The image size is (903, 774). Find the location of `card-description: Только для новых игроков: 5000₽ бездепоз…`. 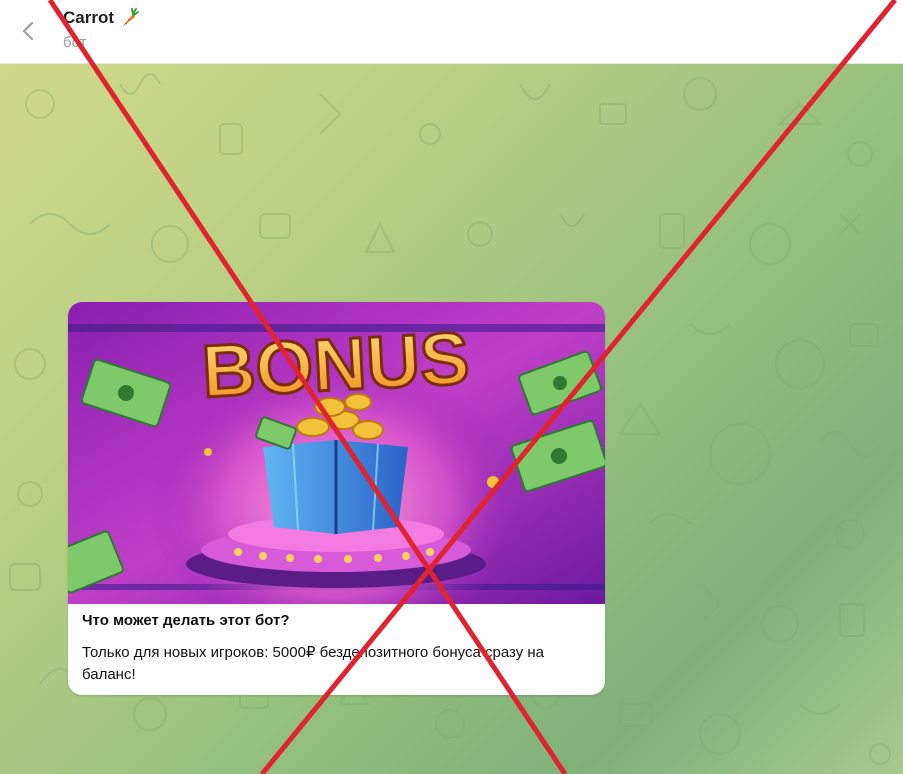

card-description: Только для новых игроков: 5000₽ бездепоз… is located at coordinates (313, 663).